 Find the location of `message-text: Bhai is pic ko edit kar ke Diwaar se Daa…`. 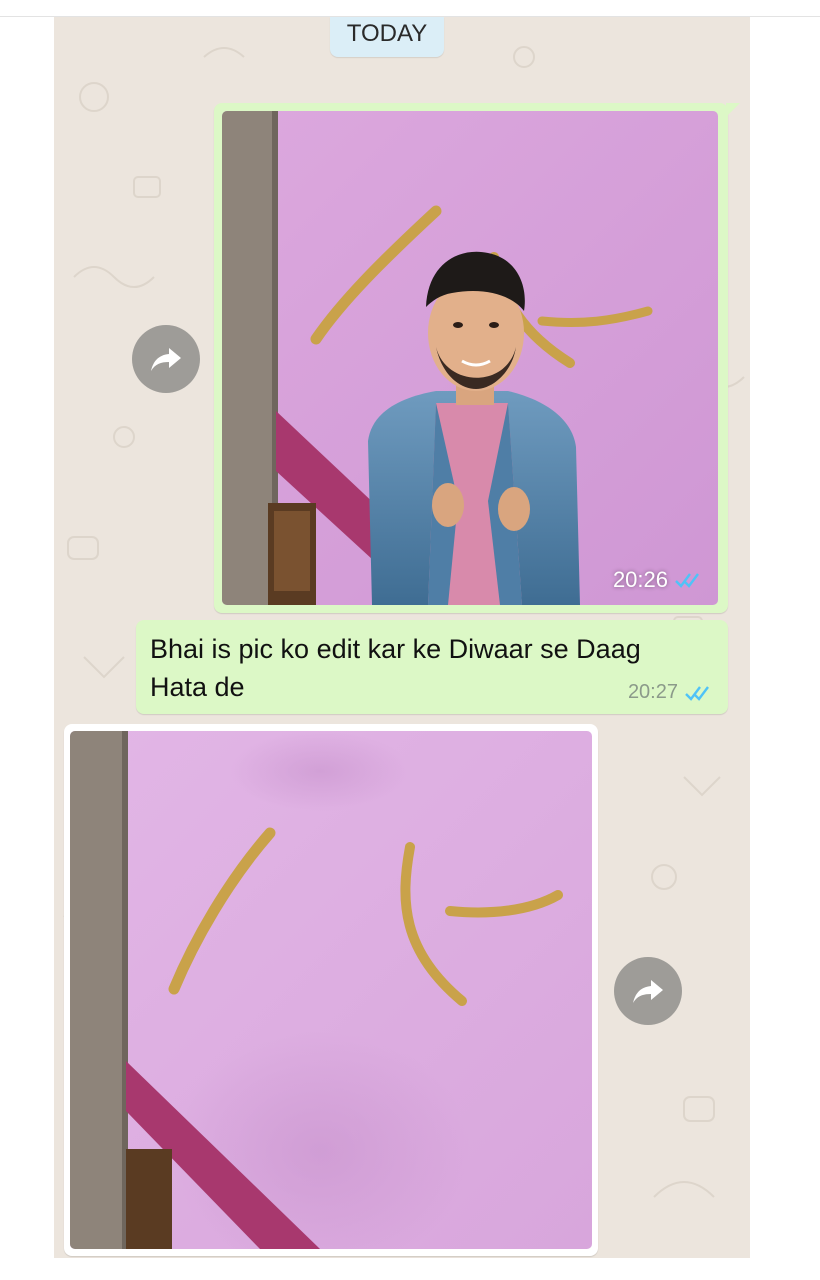

message-text: Bhai is pic ko edit kar ke Diwaar se Daa… is located at coordinates (395, 668).